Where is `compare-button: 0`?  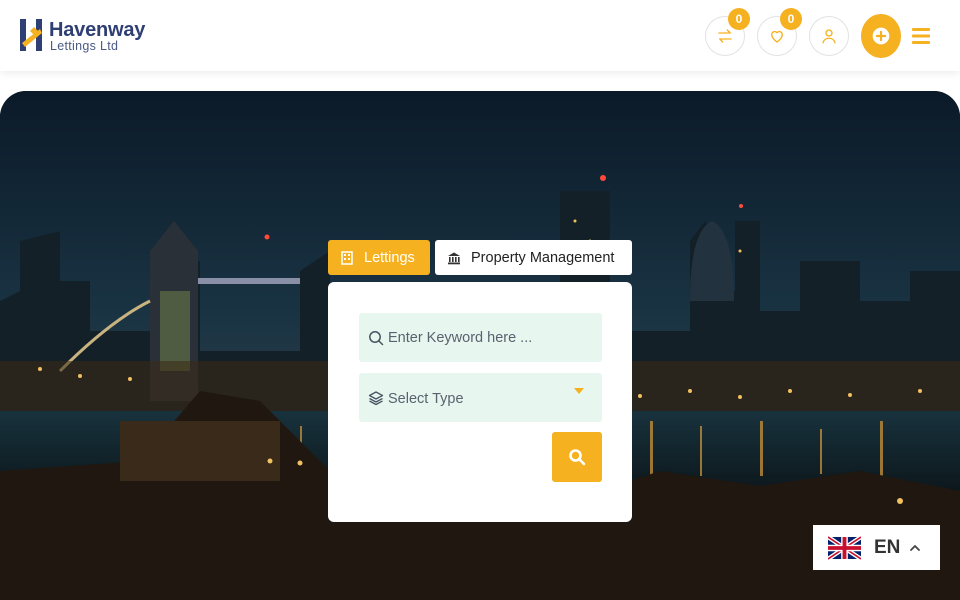
compare-button: 0 is located at coordinates (727, 32).